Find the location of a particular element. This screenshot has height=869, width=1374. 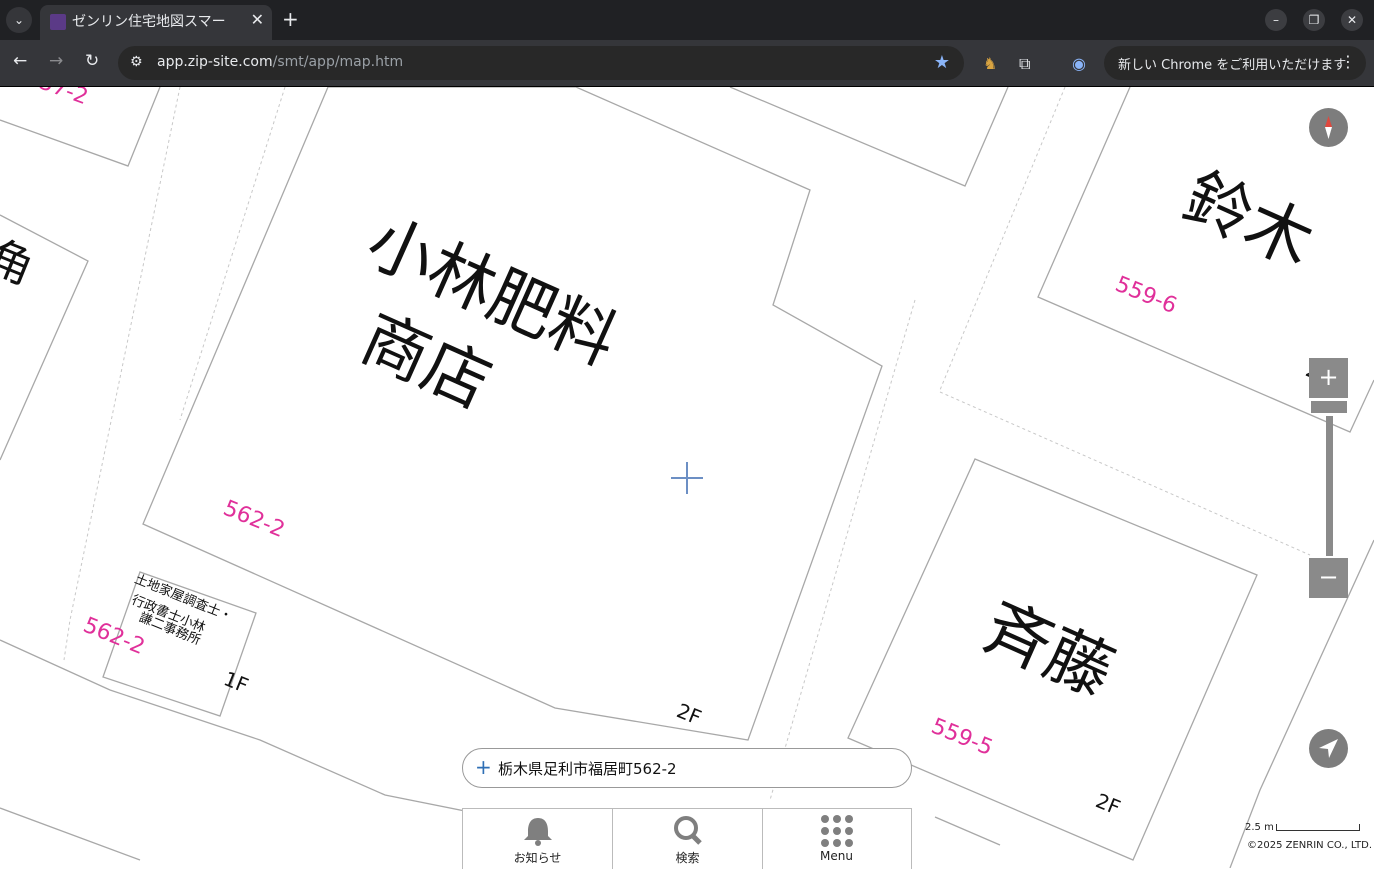

tab-strip: ⌄ ゼンリン住宅地図スマー ✕ + – ❐ ✕ is located at coordinates (687, 20).